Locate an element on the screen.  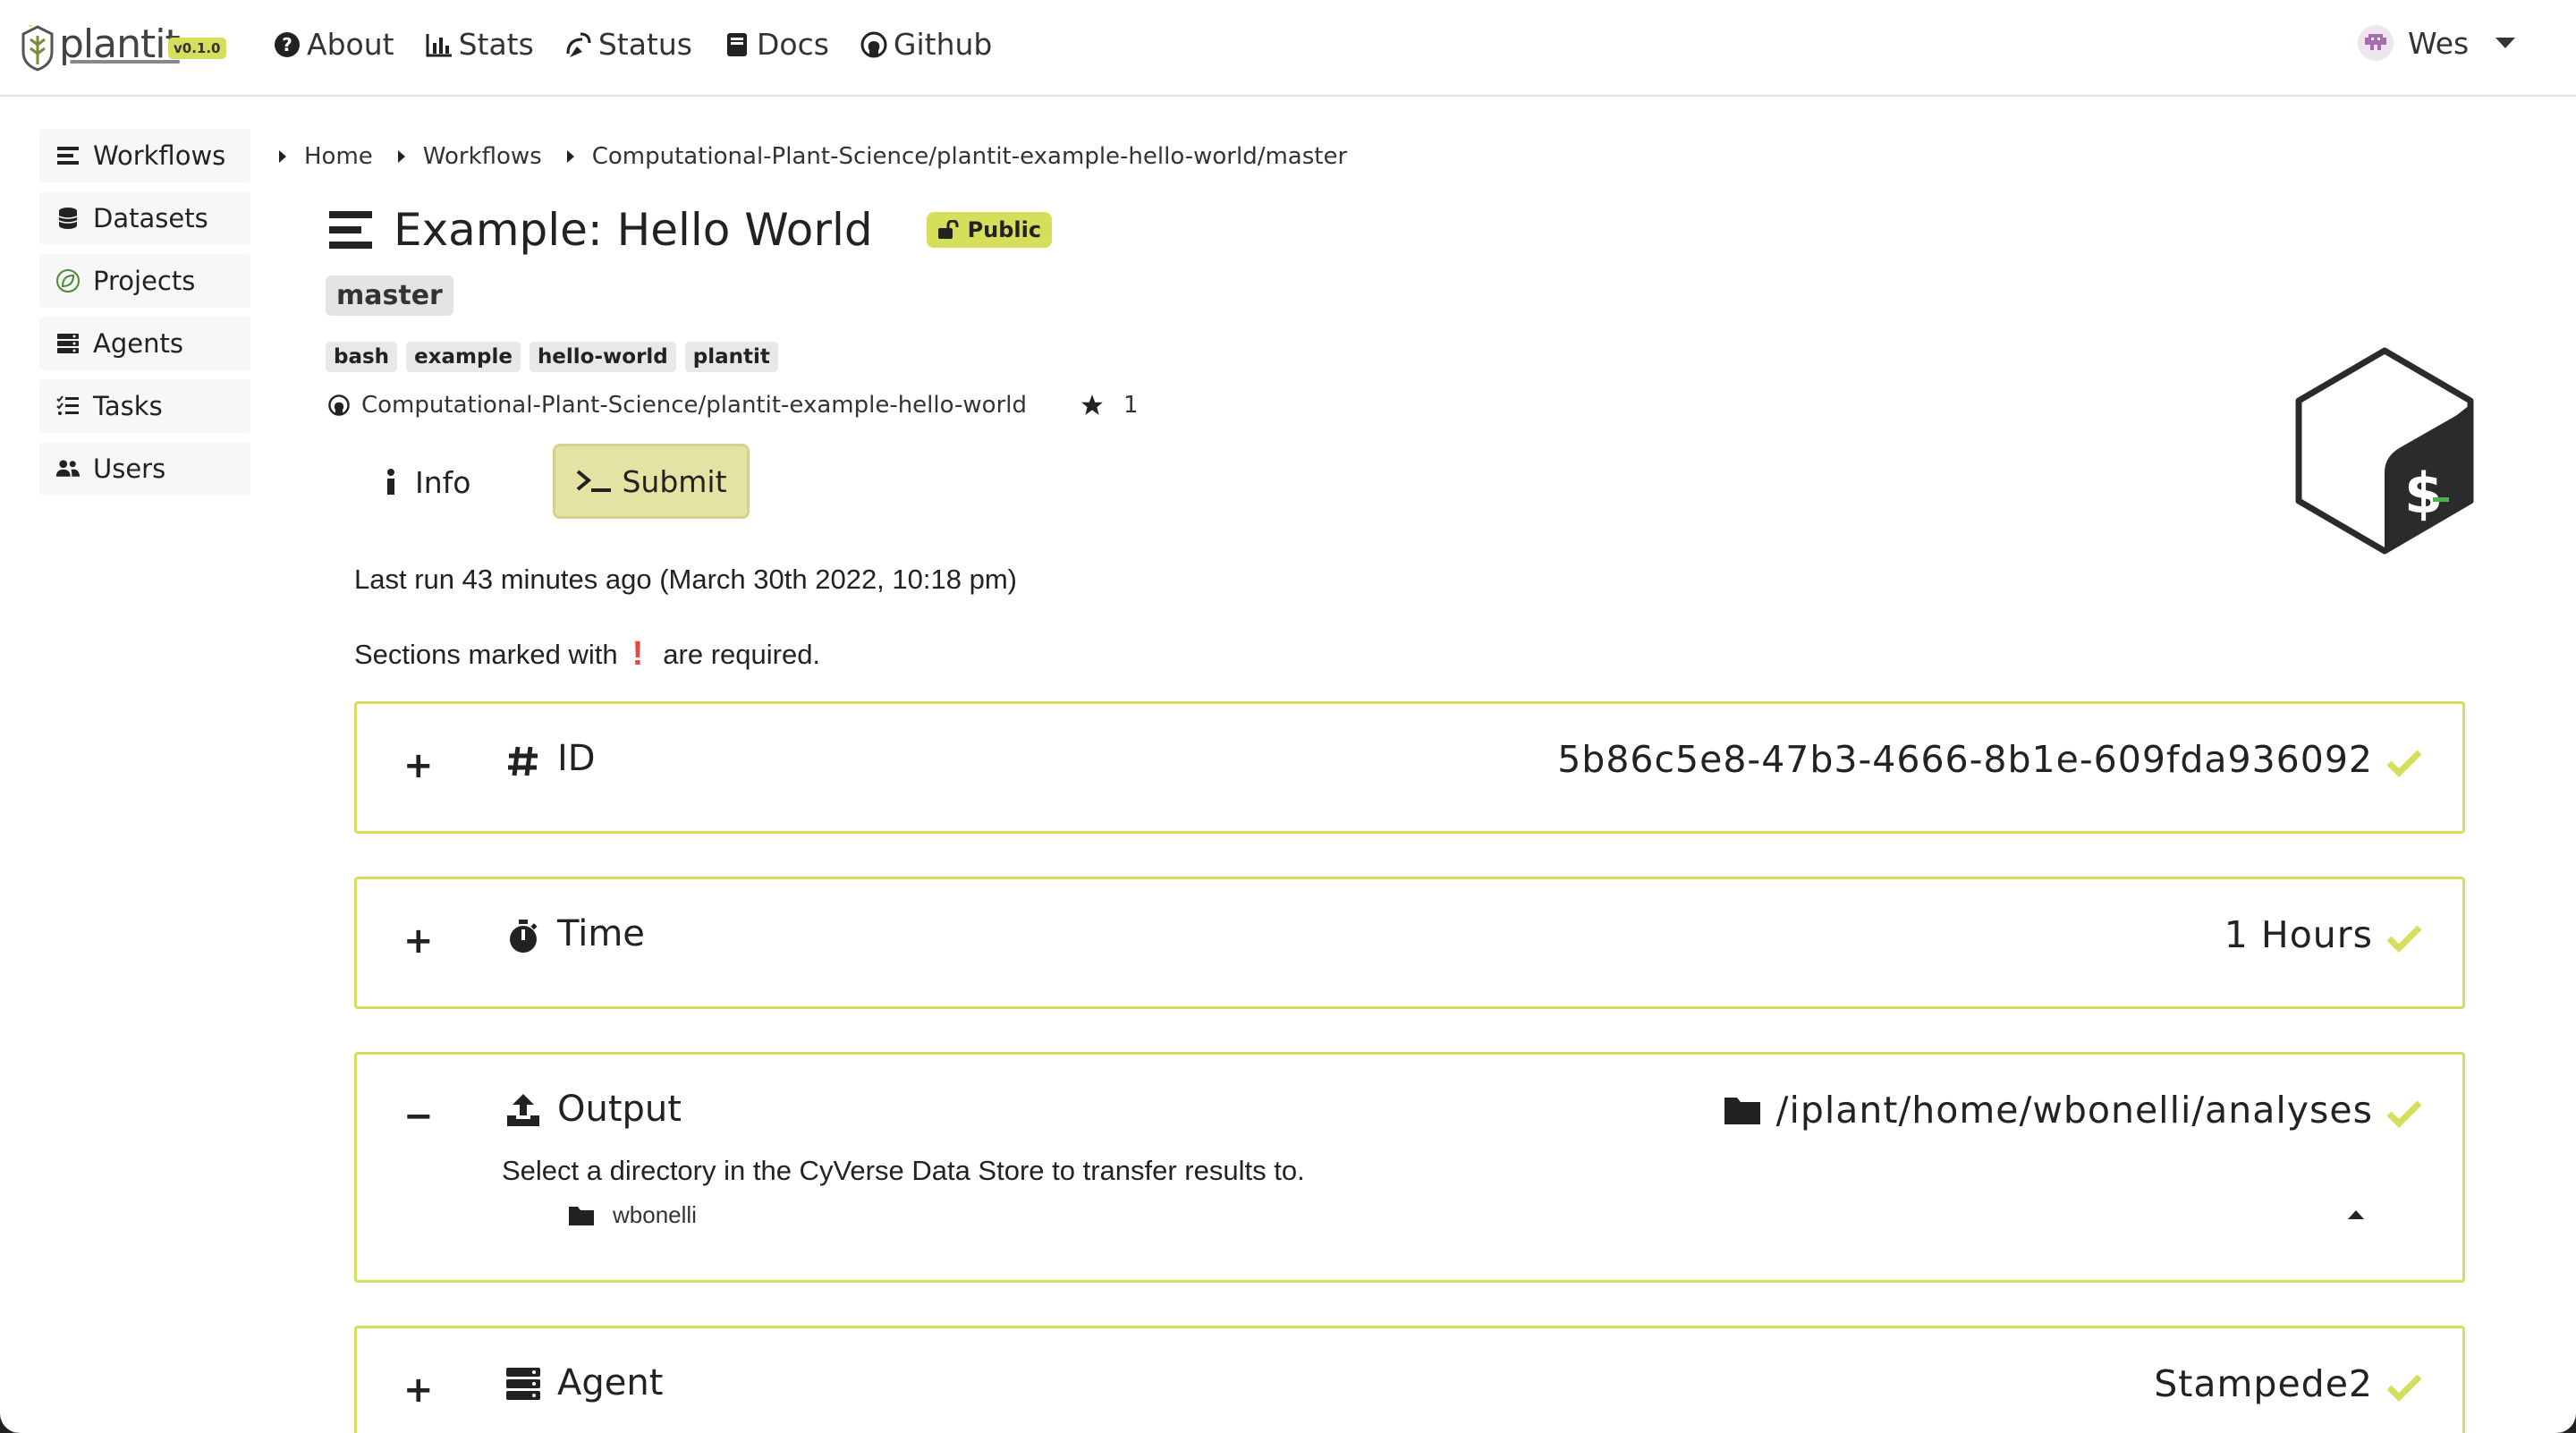
required-note: Sections marked with ! are required. is located at coordinates (587, 654).